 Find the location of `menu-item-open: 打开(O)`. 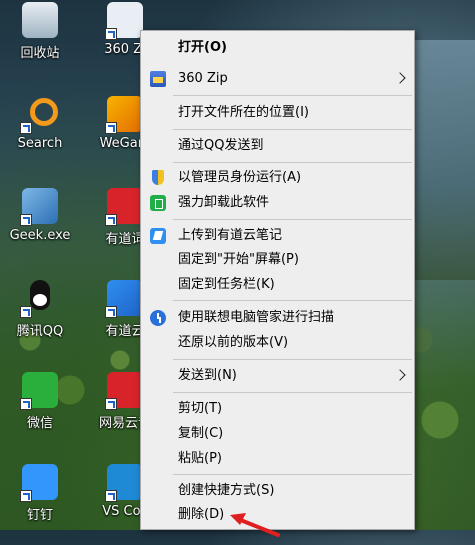

menu-item-open: 打开(O) is located at coordinates (277, 48).